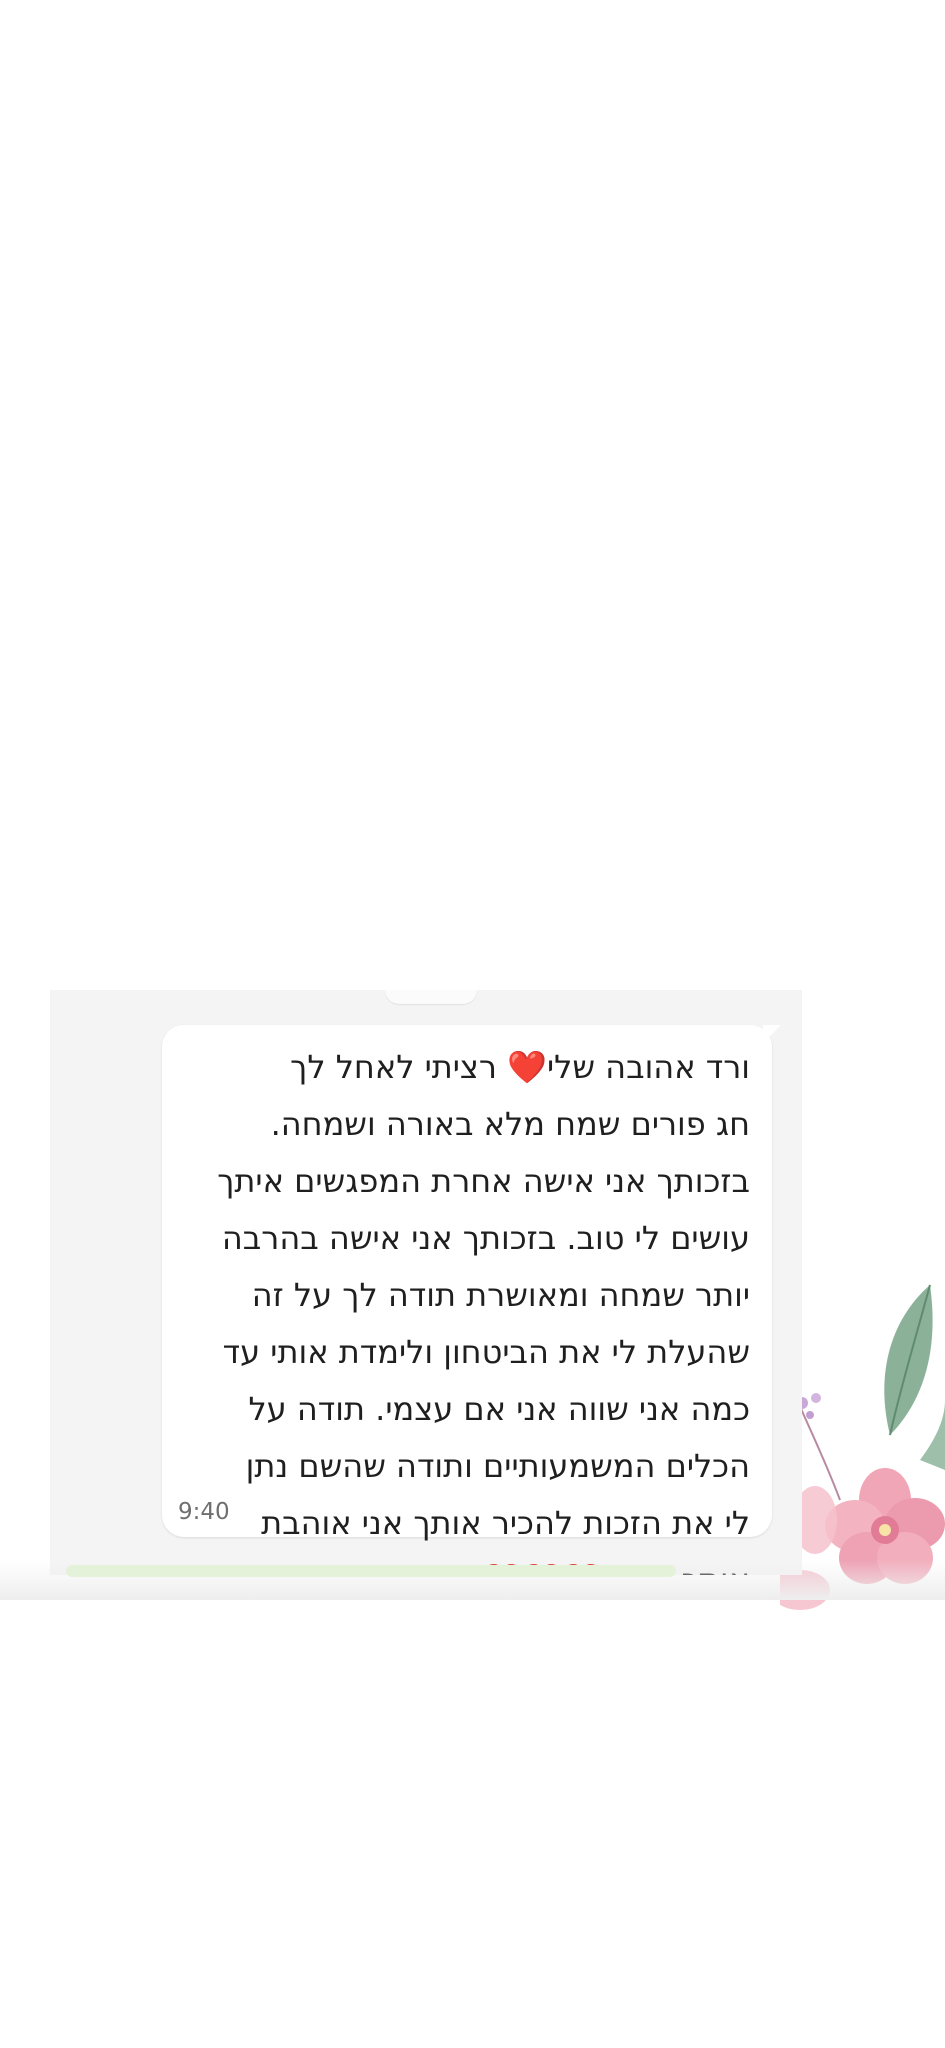 The image size is (945, 2048). What do you see at coordinates (371, 1571) in the screenshot?
I see `input-strip` at bounding box center [371, 1571].